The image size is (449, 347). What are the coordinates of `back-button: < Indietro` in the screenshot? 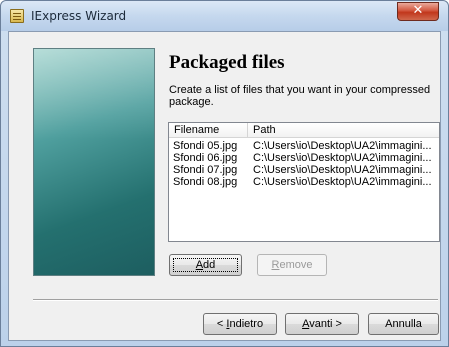 It's located at (240, 324).